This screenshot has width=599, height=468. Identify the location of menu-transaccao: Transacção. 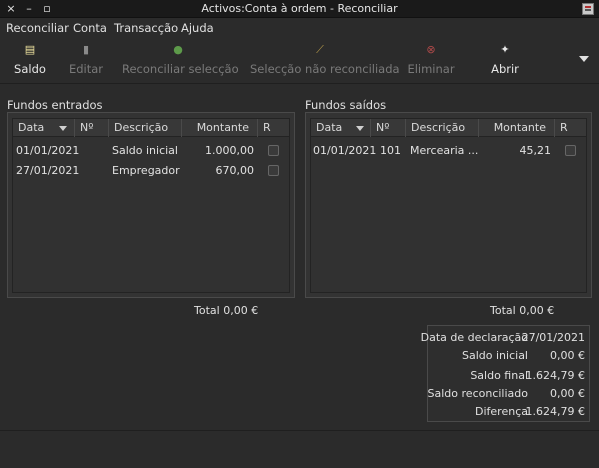
(146, 28).